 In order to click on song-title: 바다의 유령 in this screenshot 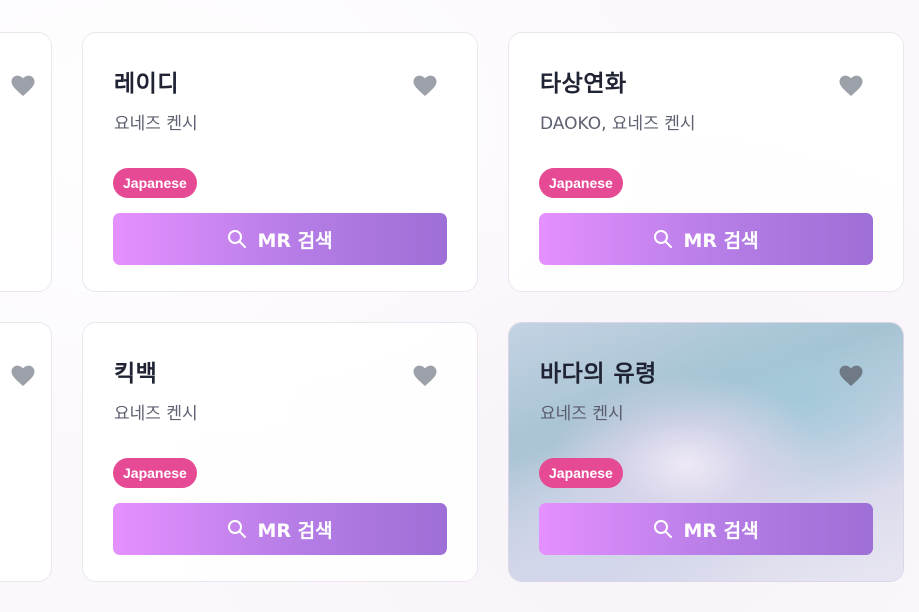, I will do `click(598, 374)`.